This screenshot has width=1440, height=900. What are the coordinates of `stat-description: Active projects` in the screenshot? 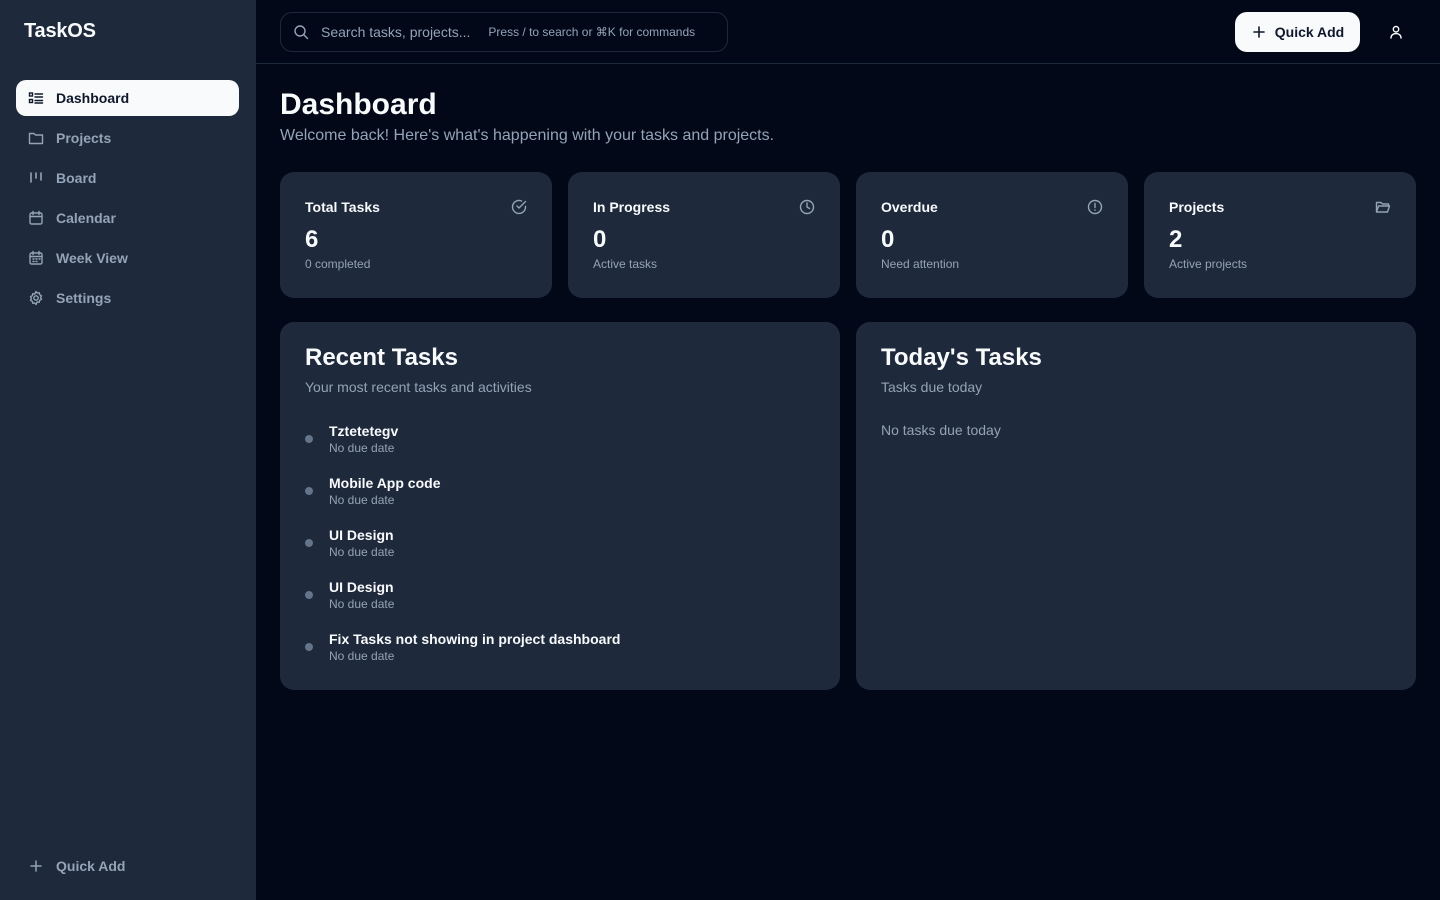 It's located at (1208, 264).